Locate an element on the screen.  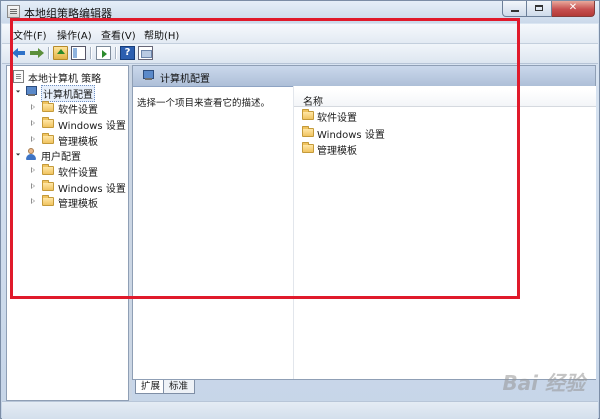
list-item-label: Windows 设置 is located at coordinates (351, 135).